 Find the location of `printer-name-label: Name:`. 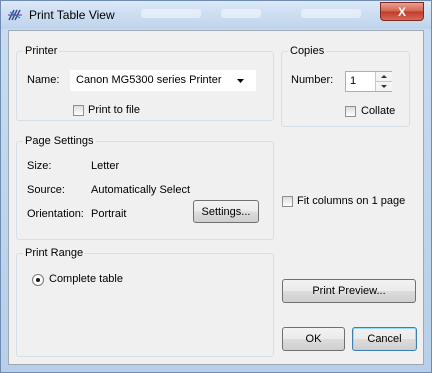

printer-name-label: Name: is located at coordinates (43, 80).